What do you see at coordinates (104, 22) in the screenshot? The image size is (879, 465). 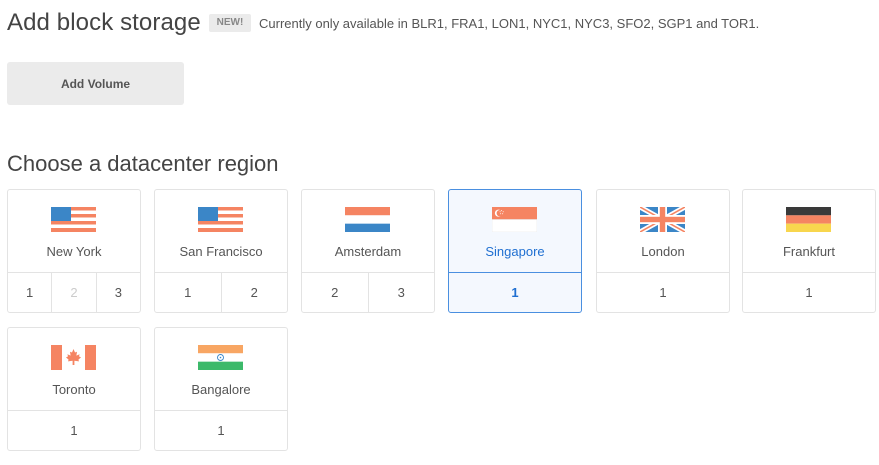 I see `page-title: Add block storage` at bounding box center [104, 22].